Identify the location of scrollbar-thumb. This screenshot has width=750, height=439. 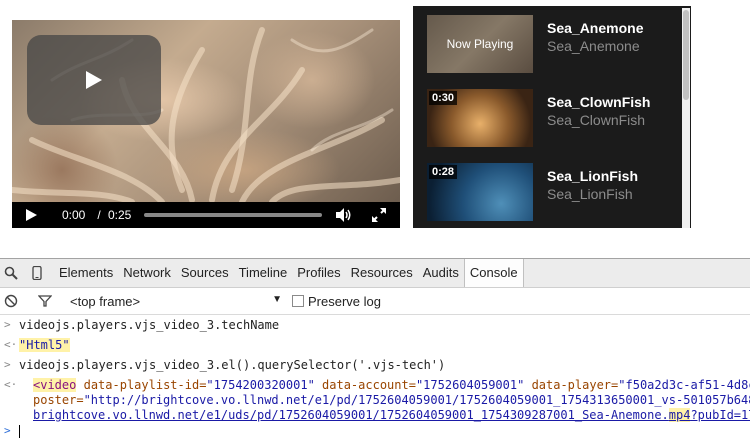
(686, 55).